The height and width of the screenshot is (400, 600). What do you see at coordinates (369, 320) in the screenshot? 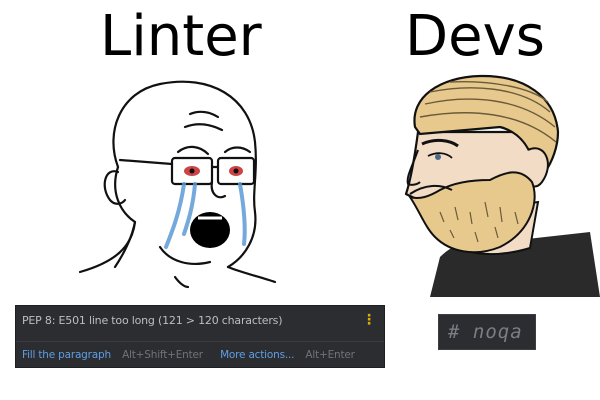
I see `kebab-menu-icon: ⋮` at bounding box center [369, 320].